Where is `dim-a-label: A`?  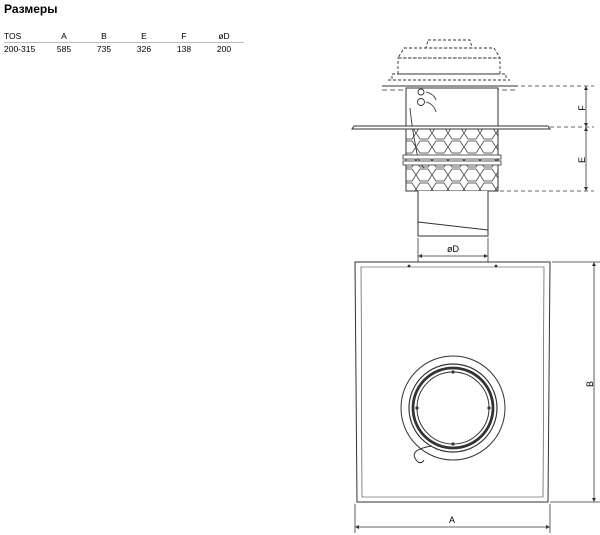
dim-a-label: A is located at coordinates (452, 520).